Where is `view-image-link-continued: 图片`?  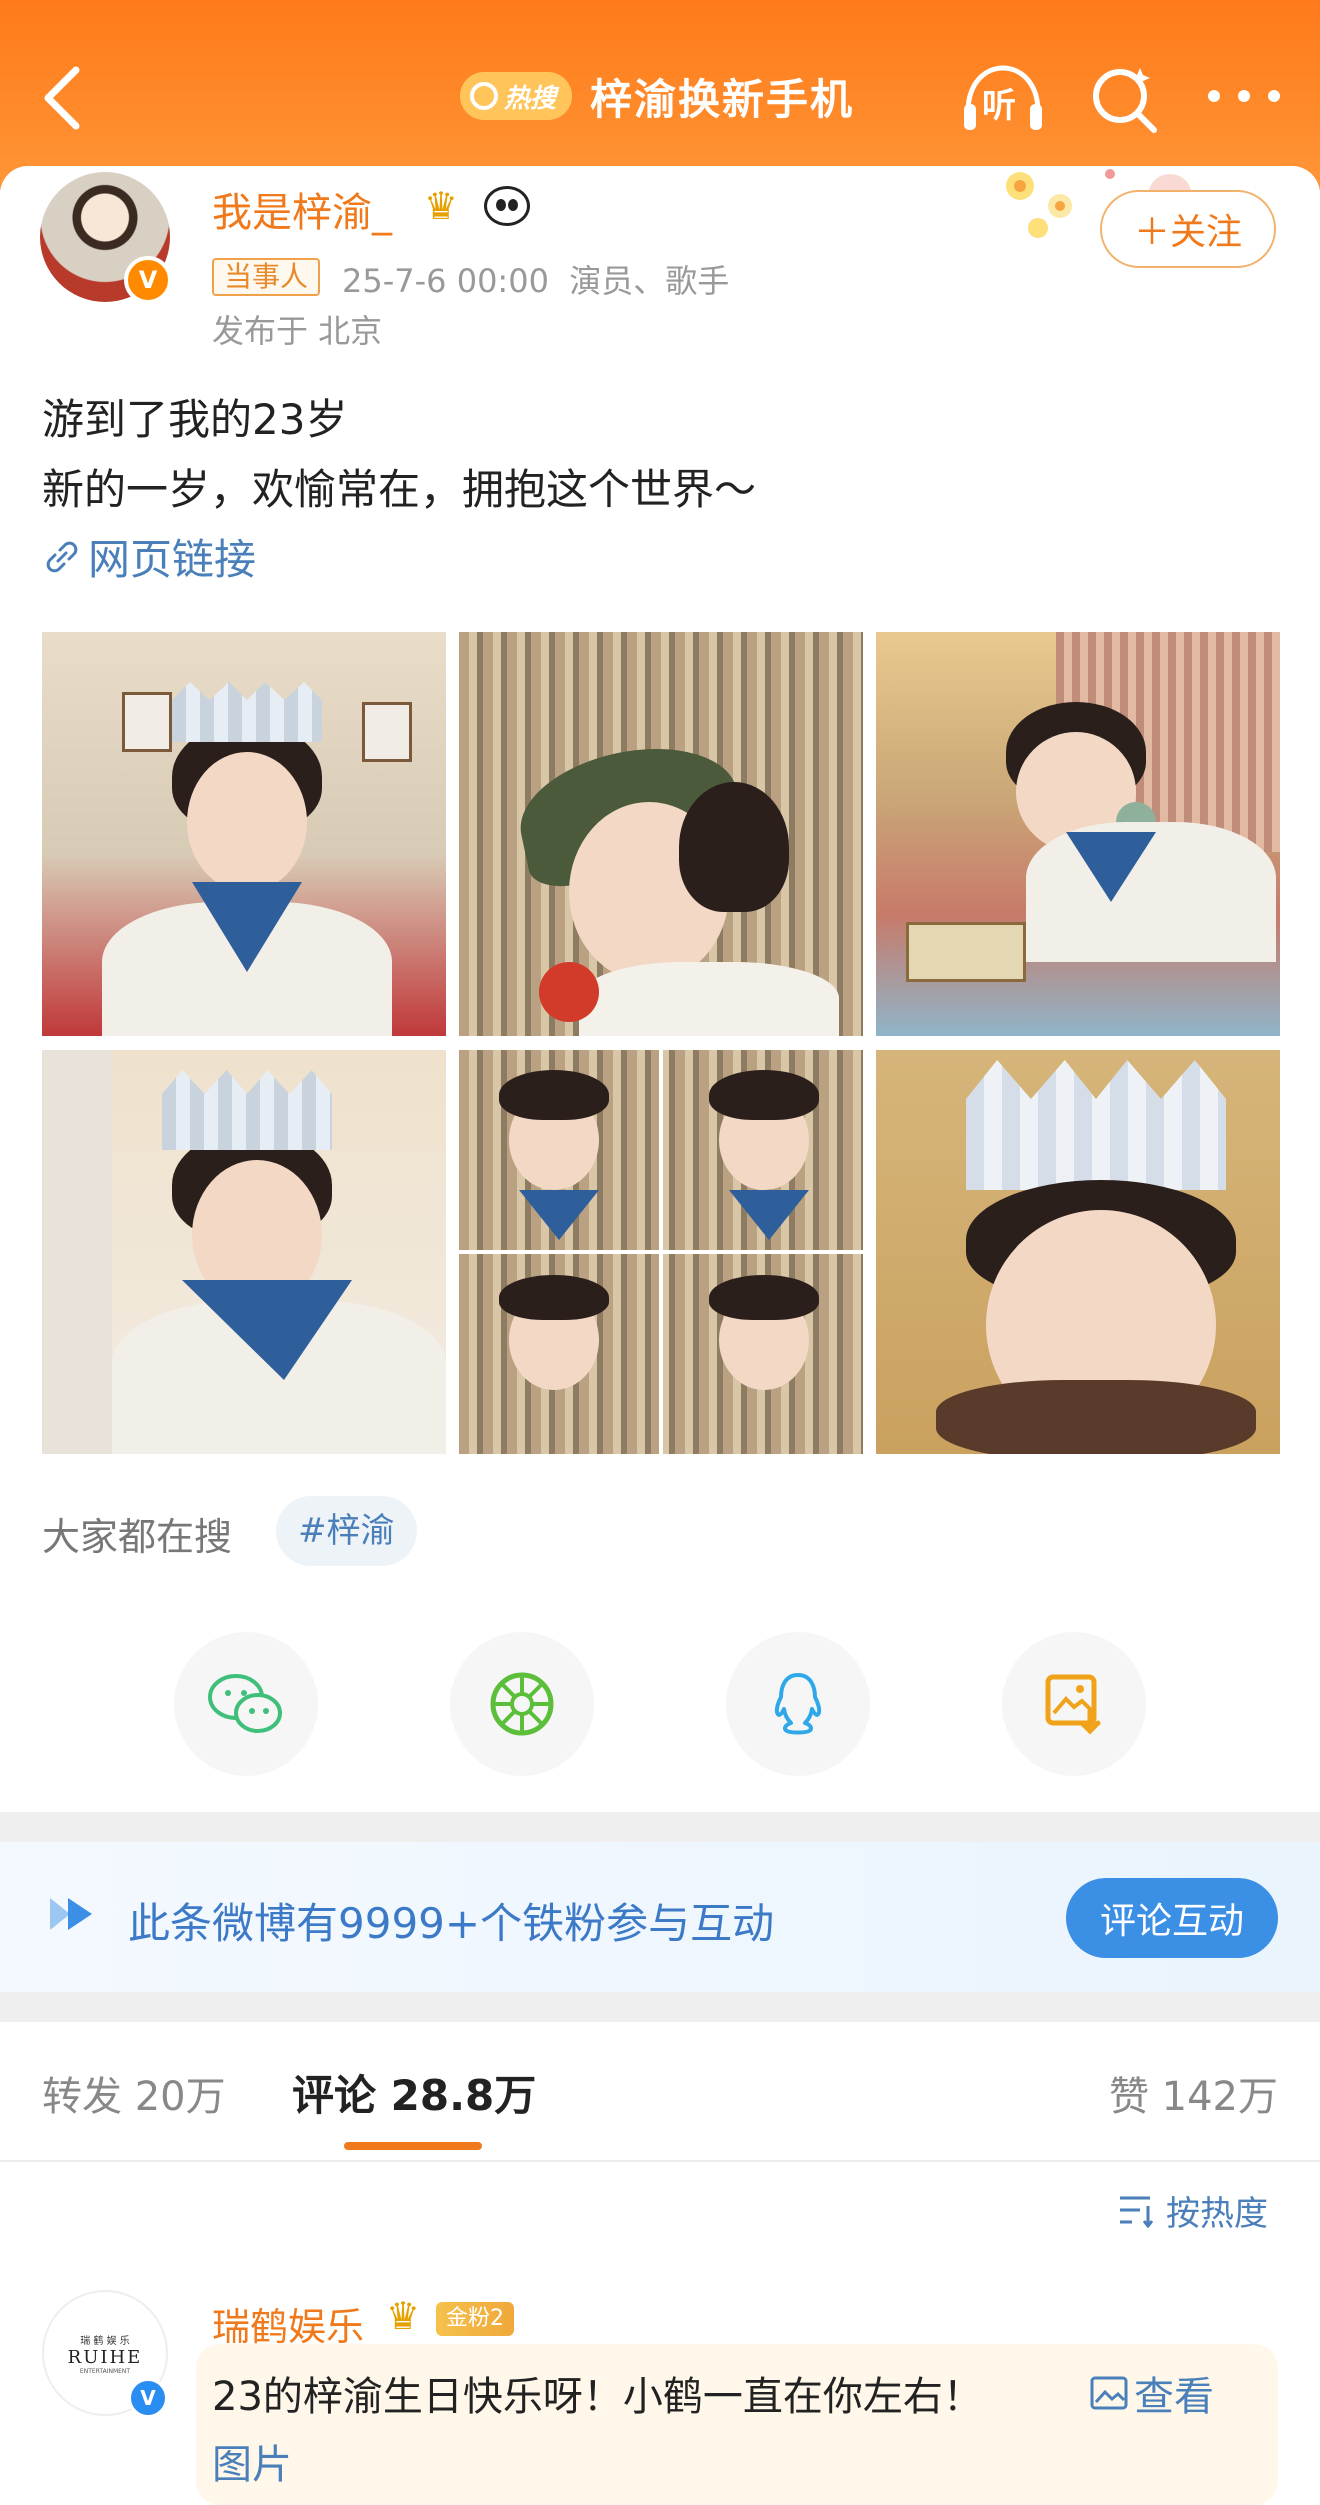
view-image-link-continued: 图片 is located at coordinates (252, 2461).